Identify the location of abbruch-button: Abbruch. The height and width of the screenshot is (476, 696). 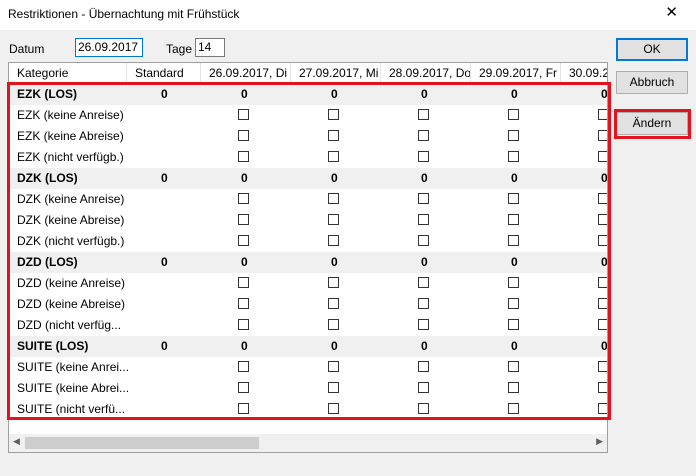
(652, 82).